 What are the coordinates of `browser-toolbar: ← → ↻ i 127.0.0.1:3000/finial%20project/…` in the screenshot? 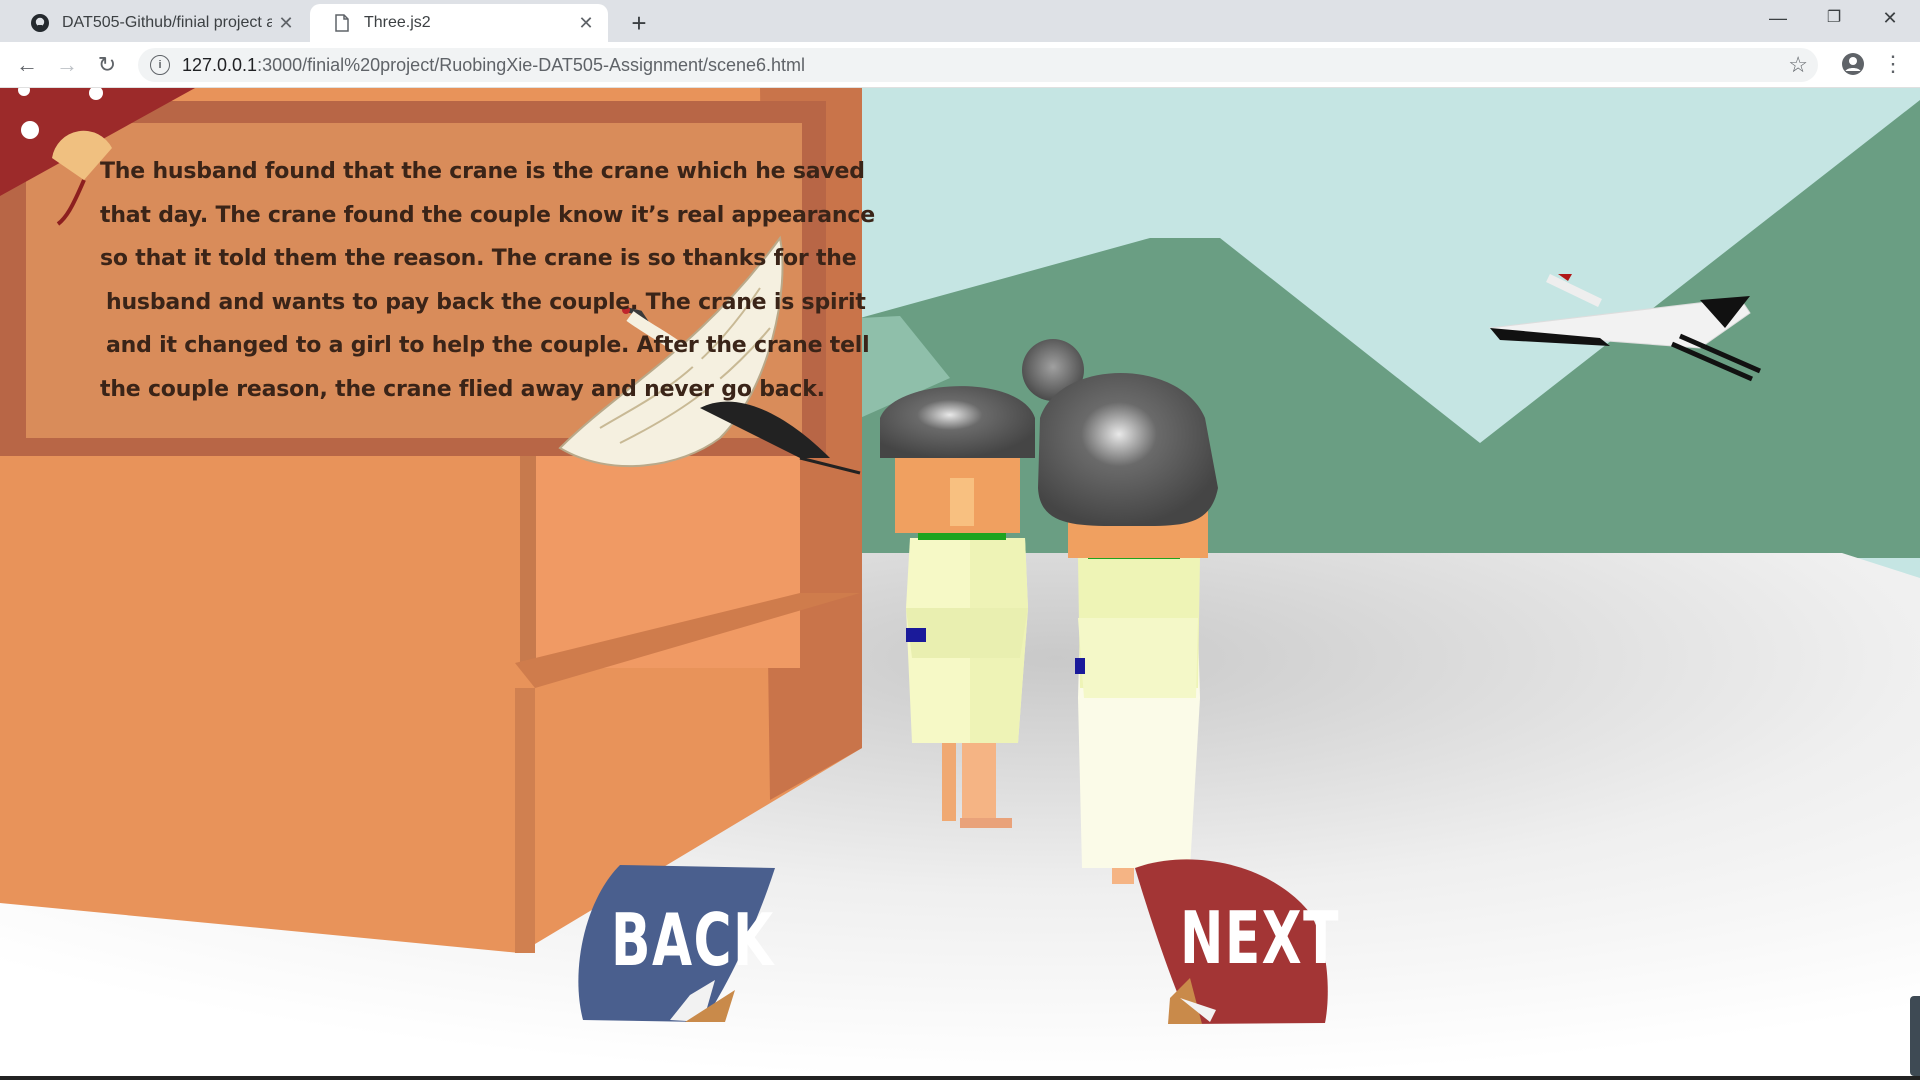 It's located at (960, 65).